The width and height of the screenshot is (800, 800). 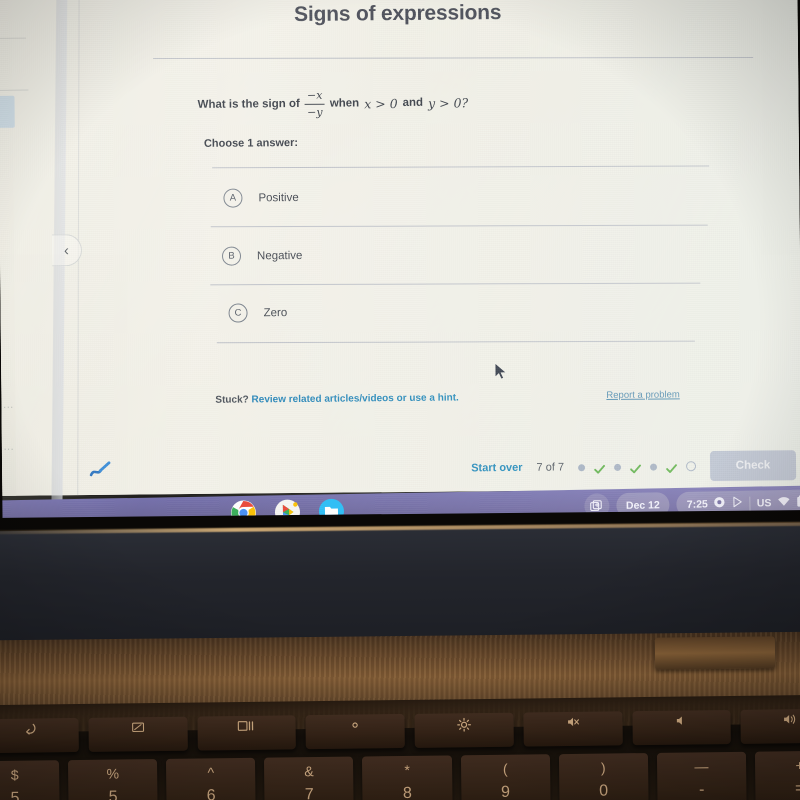 I want to click on mute-key, so click(x=573, y=729).